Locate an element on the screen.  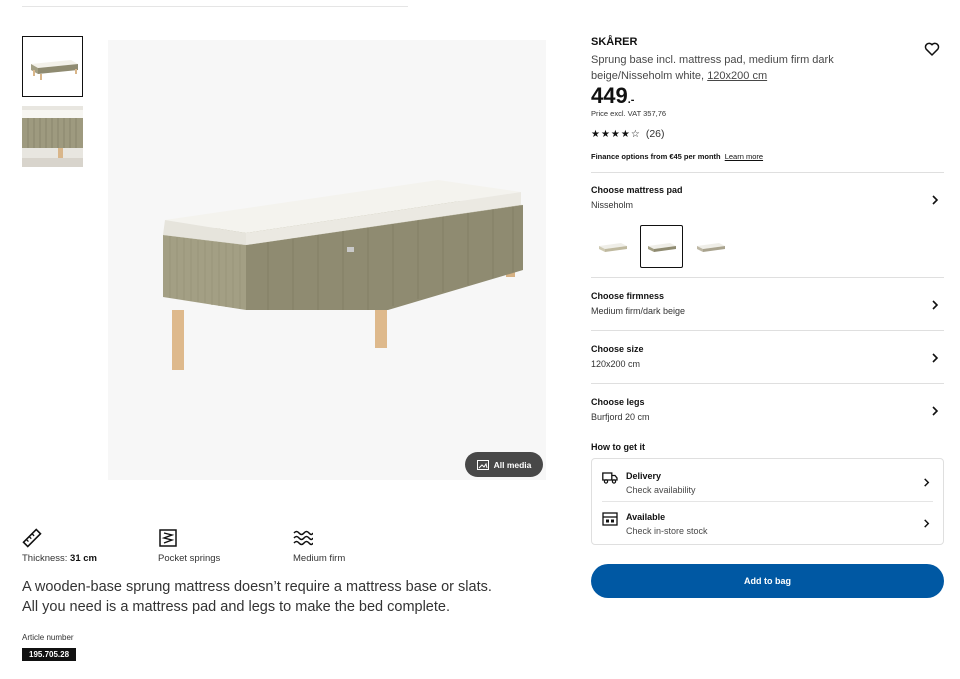
mattress-pad-swatches is located at coordinates (661, 246).